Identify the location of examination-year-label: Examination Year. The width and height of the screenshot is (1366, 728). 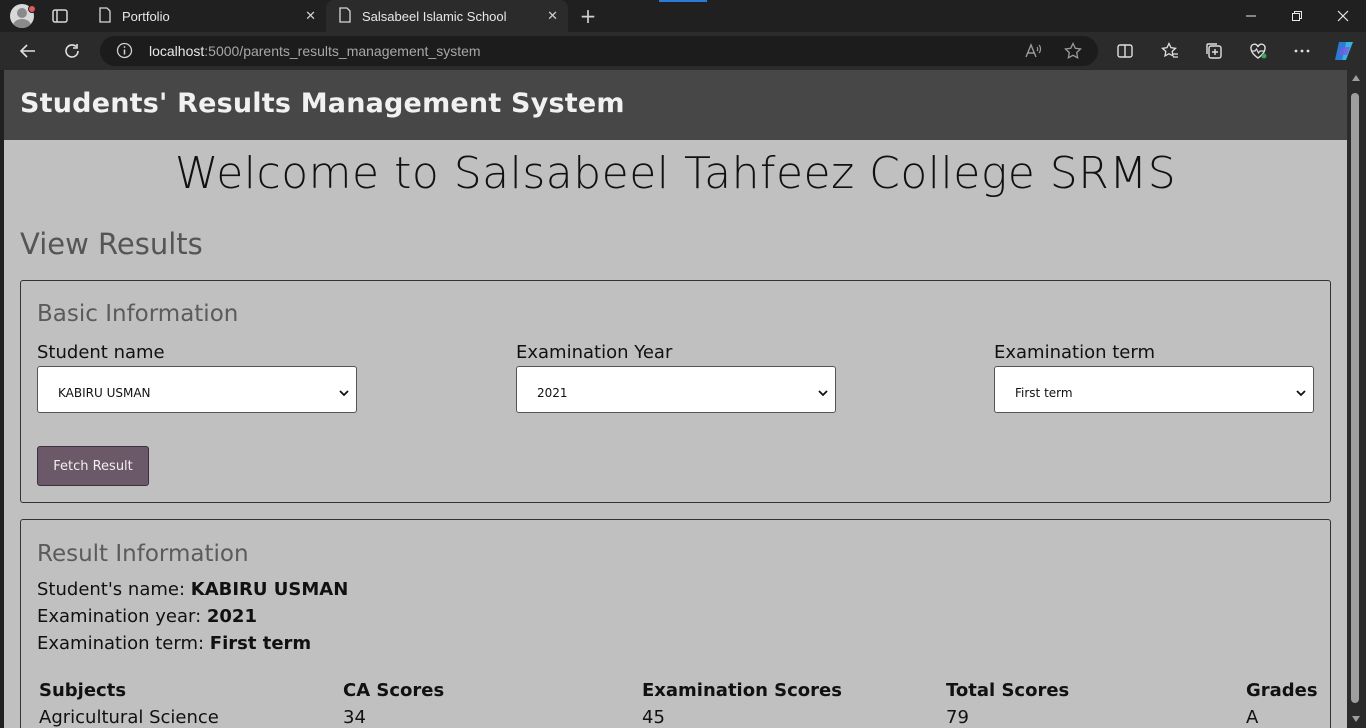
(594, 352).